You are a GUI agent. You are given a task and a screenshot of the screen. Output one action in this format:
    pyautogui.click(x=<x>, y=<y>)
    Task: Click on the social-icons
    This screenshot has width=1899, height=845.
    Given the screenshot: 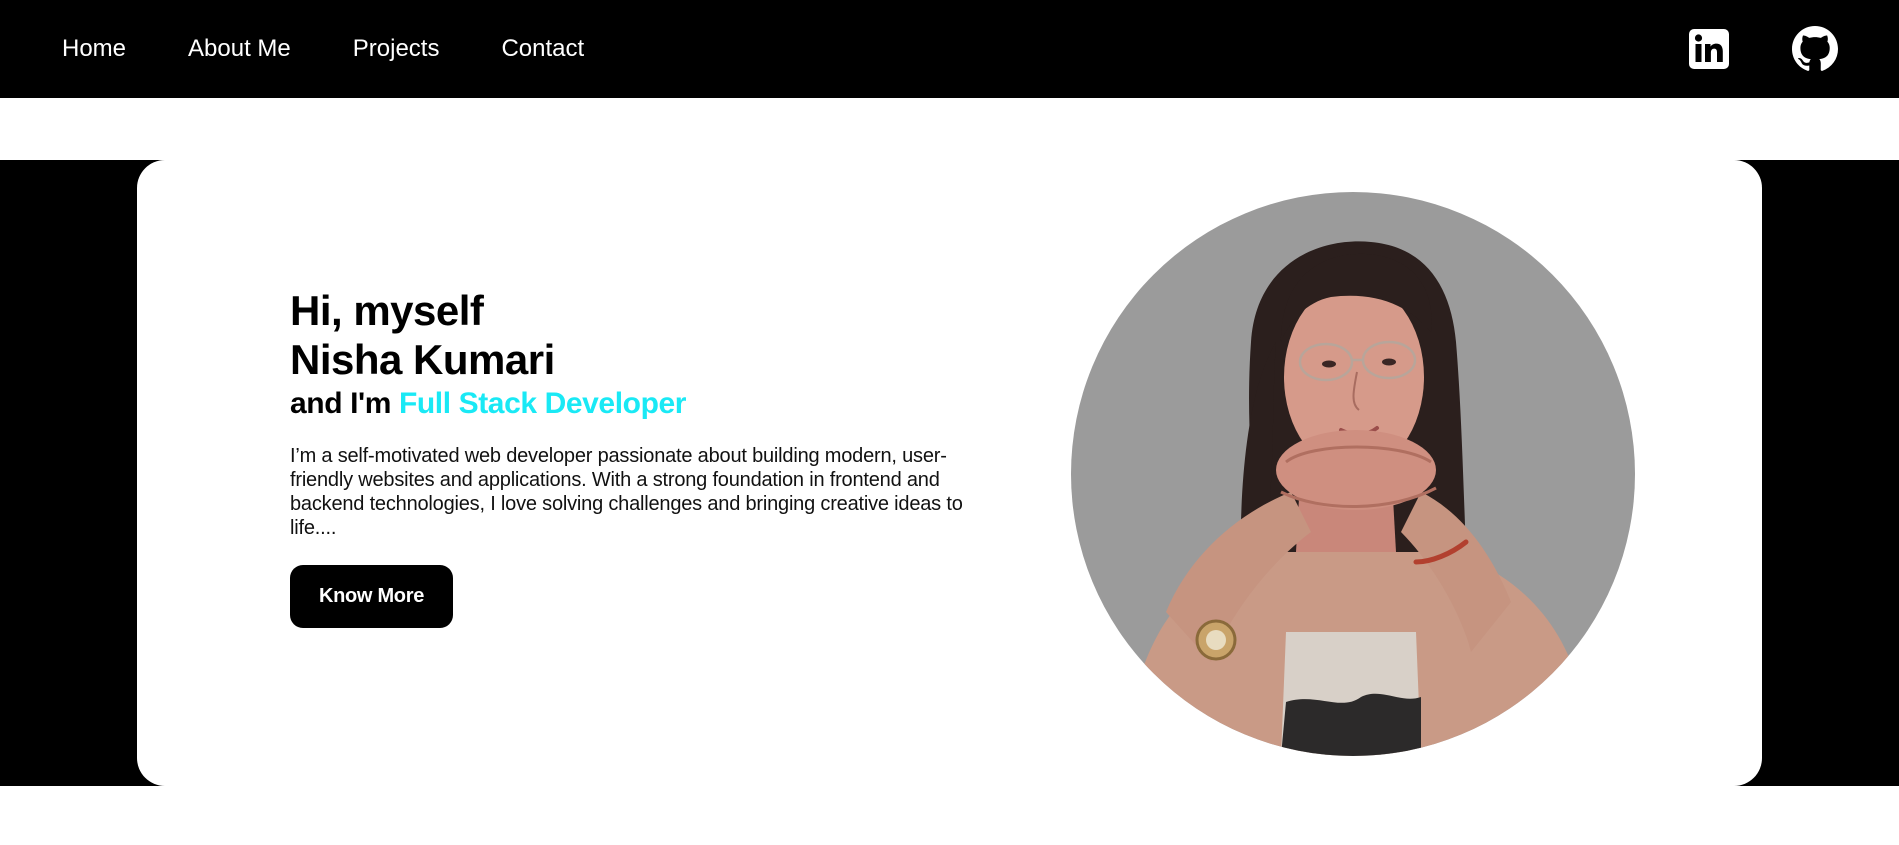 What is the action you would take?
    pyautogui.click(x=1763, y=49)
    